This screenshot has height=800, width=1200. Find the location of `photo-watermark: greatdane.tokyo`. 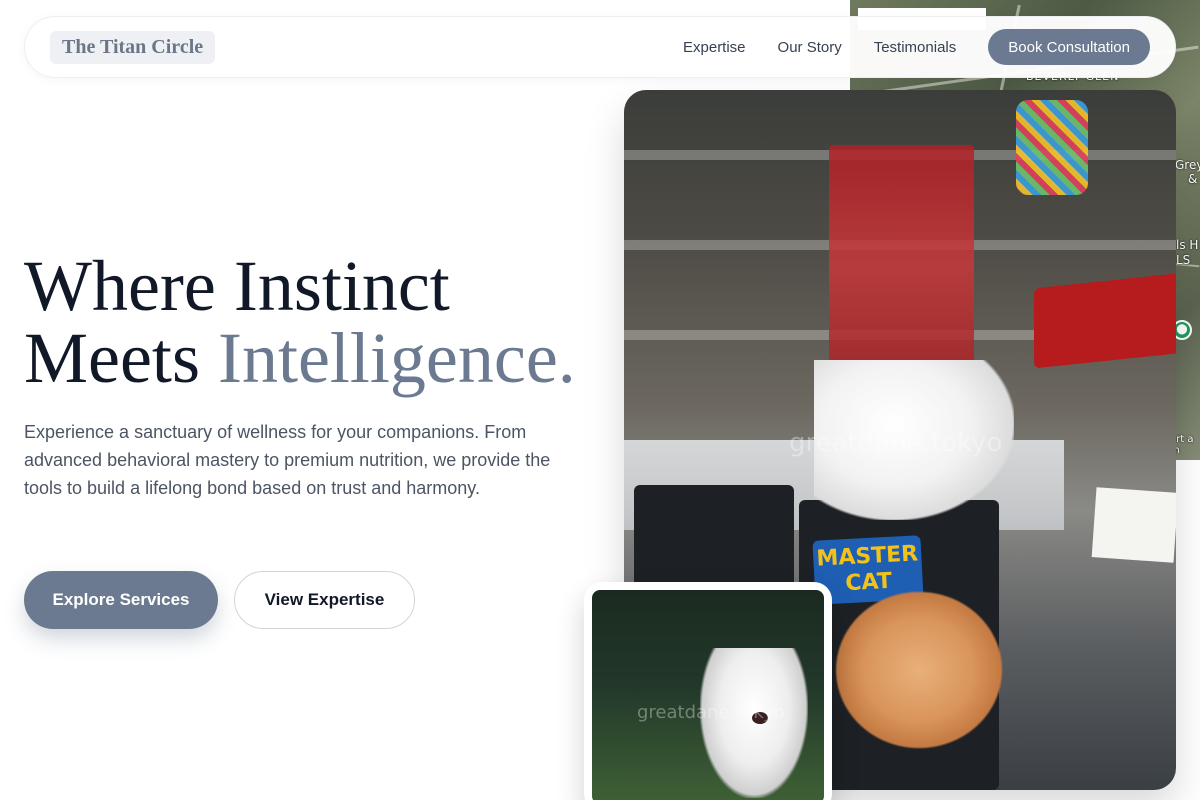

photo-watermark: greatdane.tokyo is located at coordinates (896, 443).